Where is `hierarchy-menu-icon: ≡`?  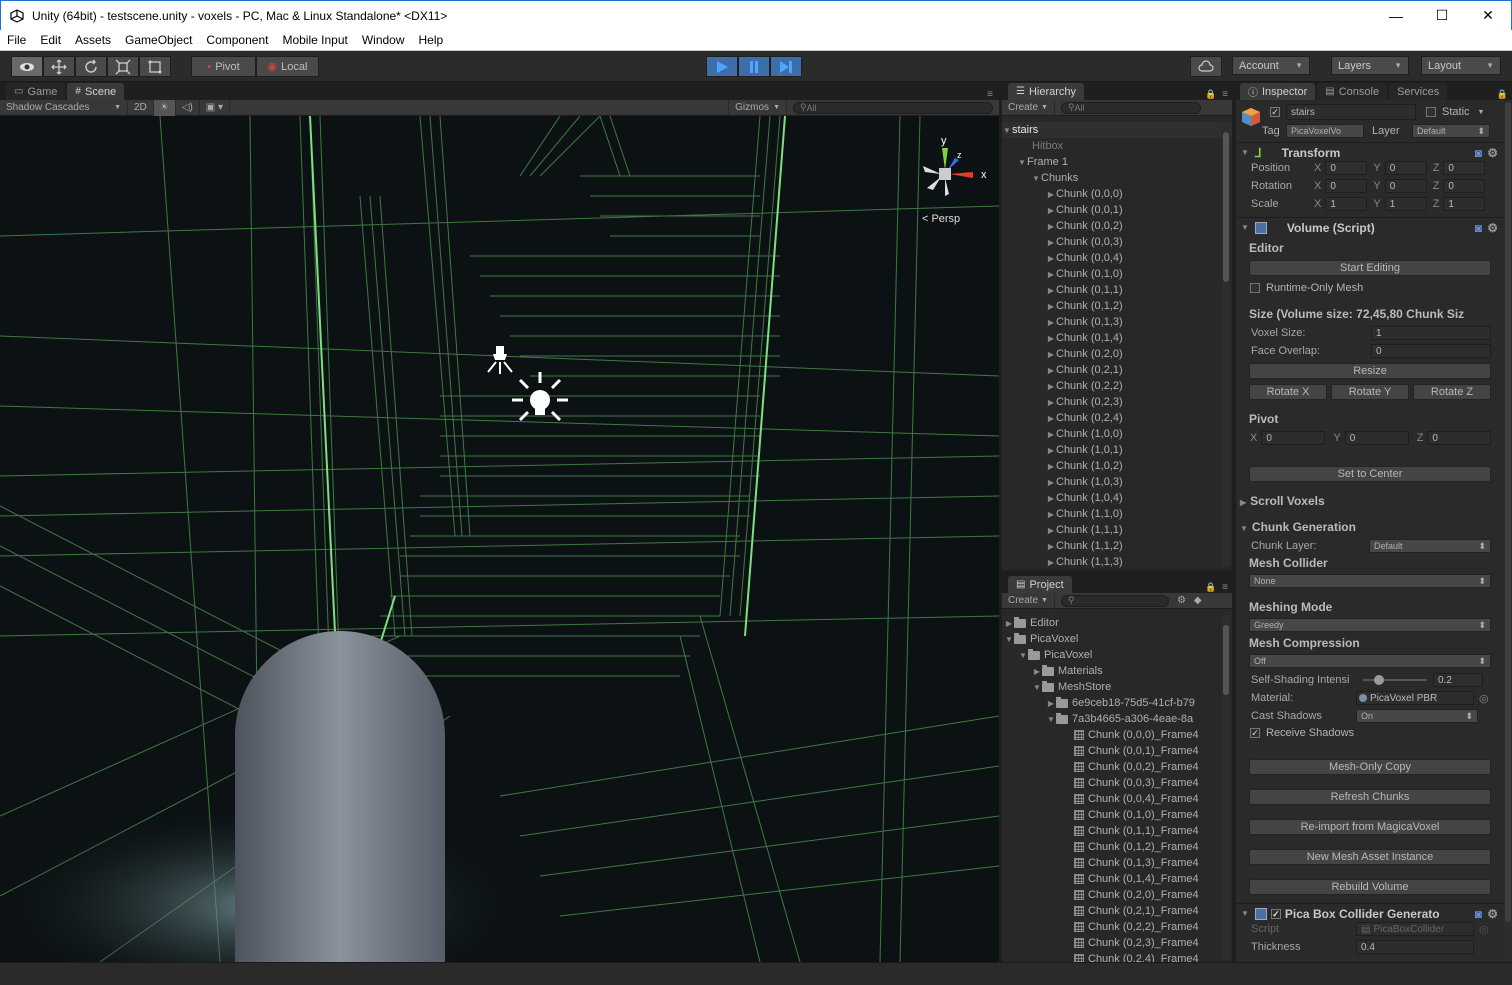 hierarchy-menu-icon: ≡ is located at coordinates (1225, 94).